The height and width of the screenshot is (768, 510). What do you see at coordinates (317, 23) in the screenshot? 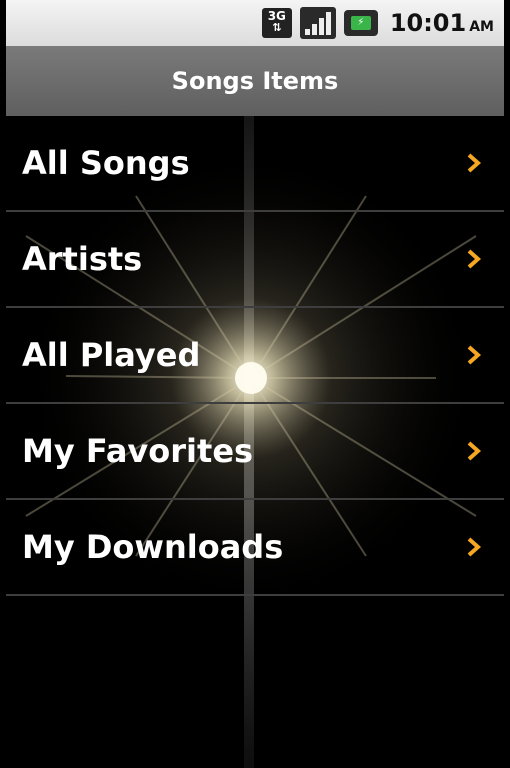
I see `signal-icon` at bounding box center [317, 23].